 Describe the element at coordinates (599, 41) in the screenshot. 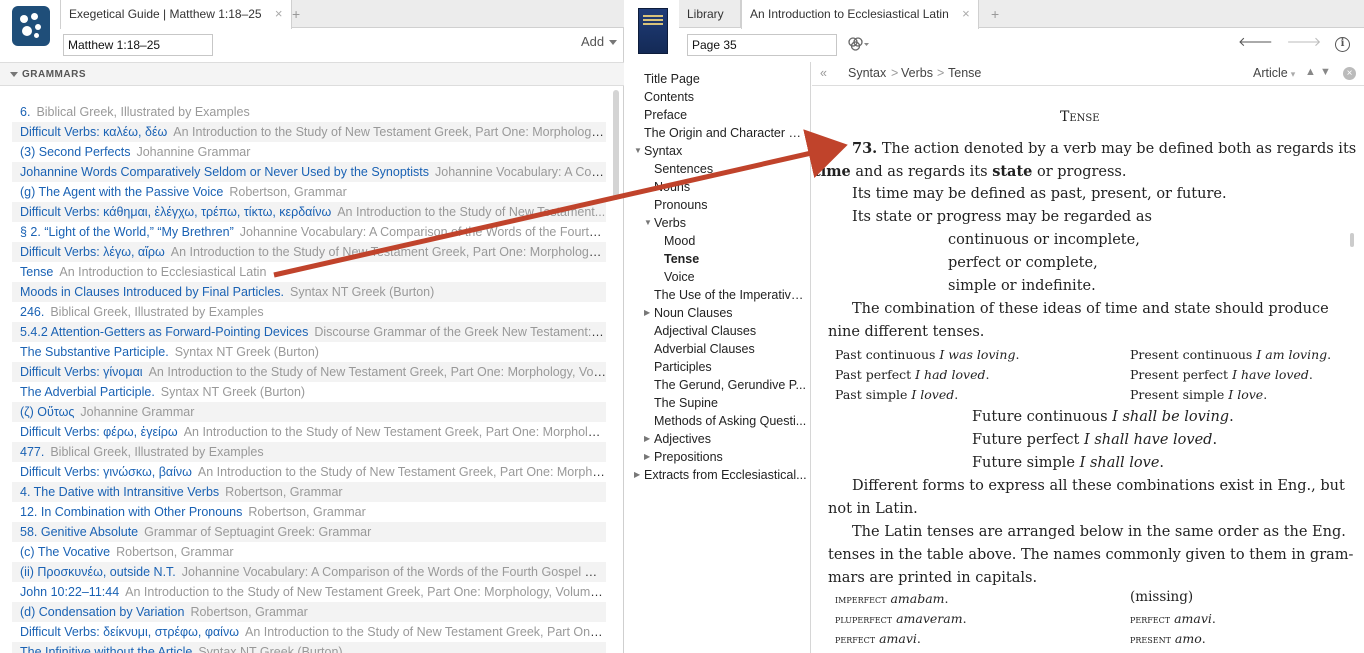

I see `add-button: Add` at that location.